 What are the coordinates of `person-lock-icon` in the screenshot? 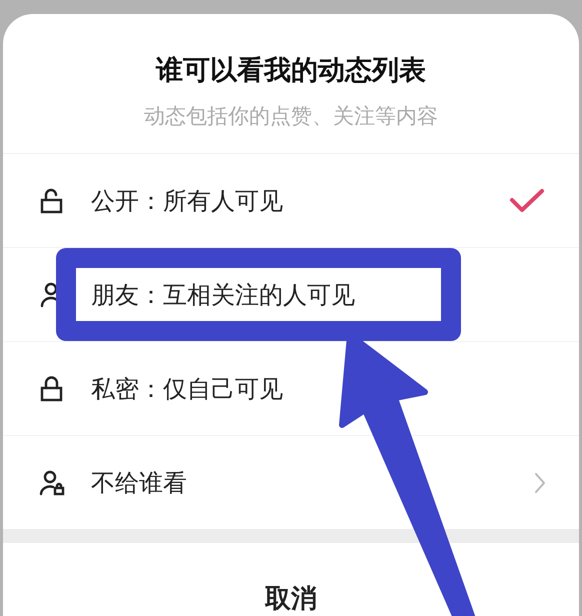 It's located at (52, 483).